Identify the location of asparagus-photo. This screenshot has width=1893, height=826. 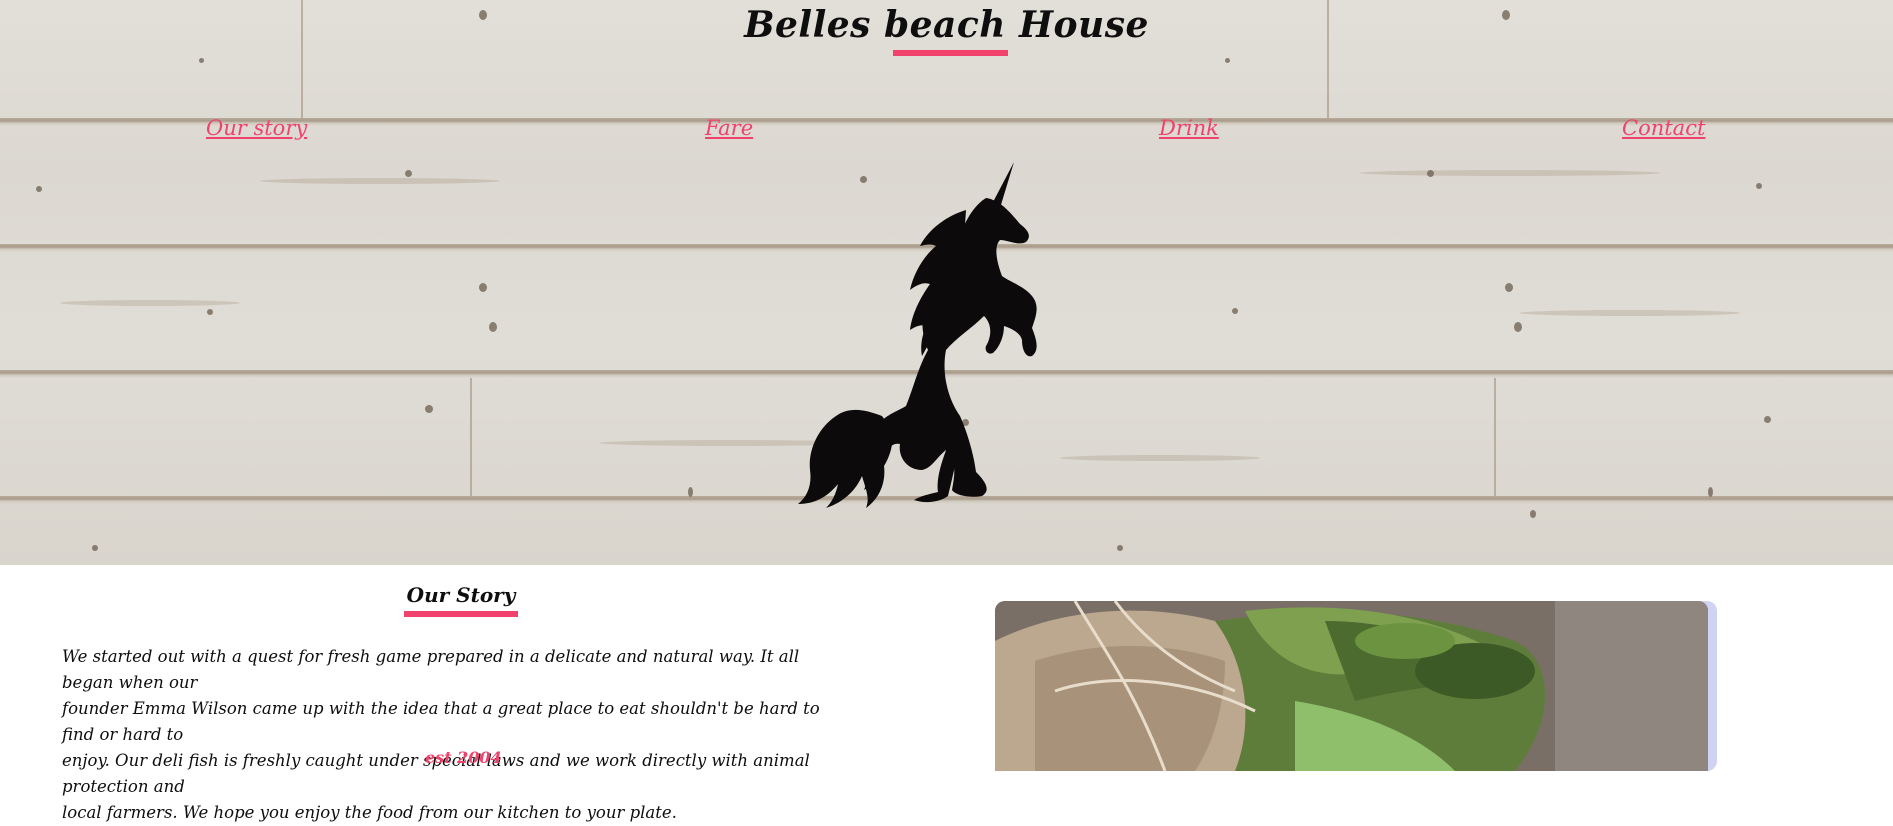
(1351, 686).